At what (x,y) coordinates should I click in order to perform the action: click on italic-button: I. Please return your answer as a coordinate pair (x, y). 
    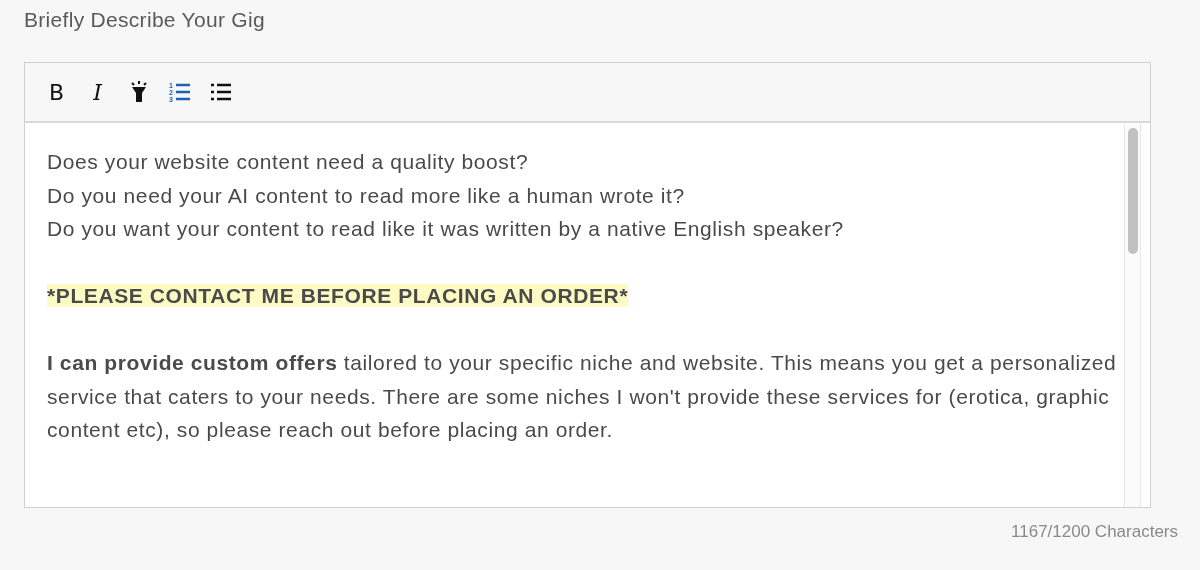
    Looking at the image, I should click on (97, 92).